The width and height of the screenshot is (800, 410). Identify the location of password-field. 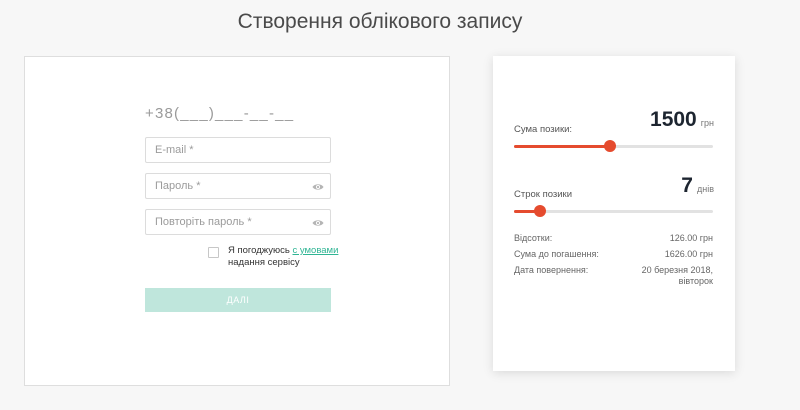
(238, 186).